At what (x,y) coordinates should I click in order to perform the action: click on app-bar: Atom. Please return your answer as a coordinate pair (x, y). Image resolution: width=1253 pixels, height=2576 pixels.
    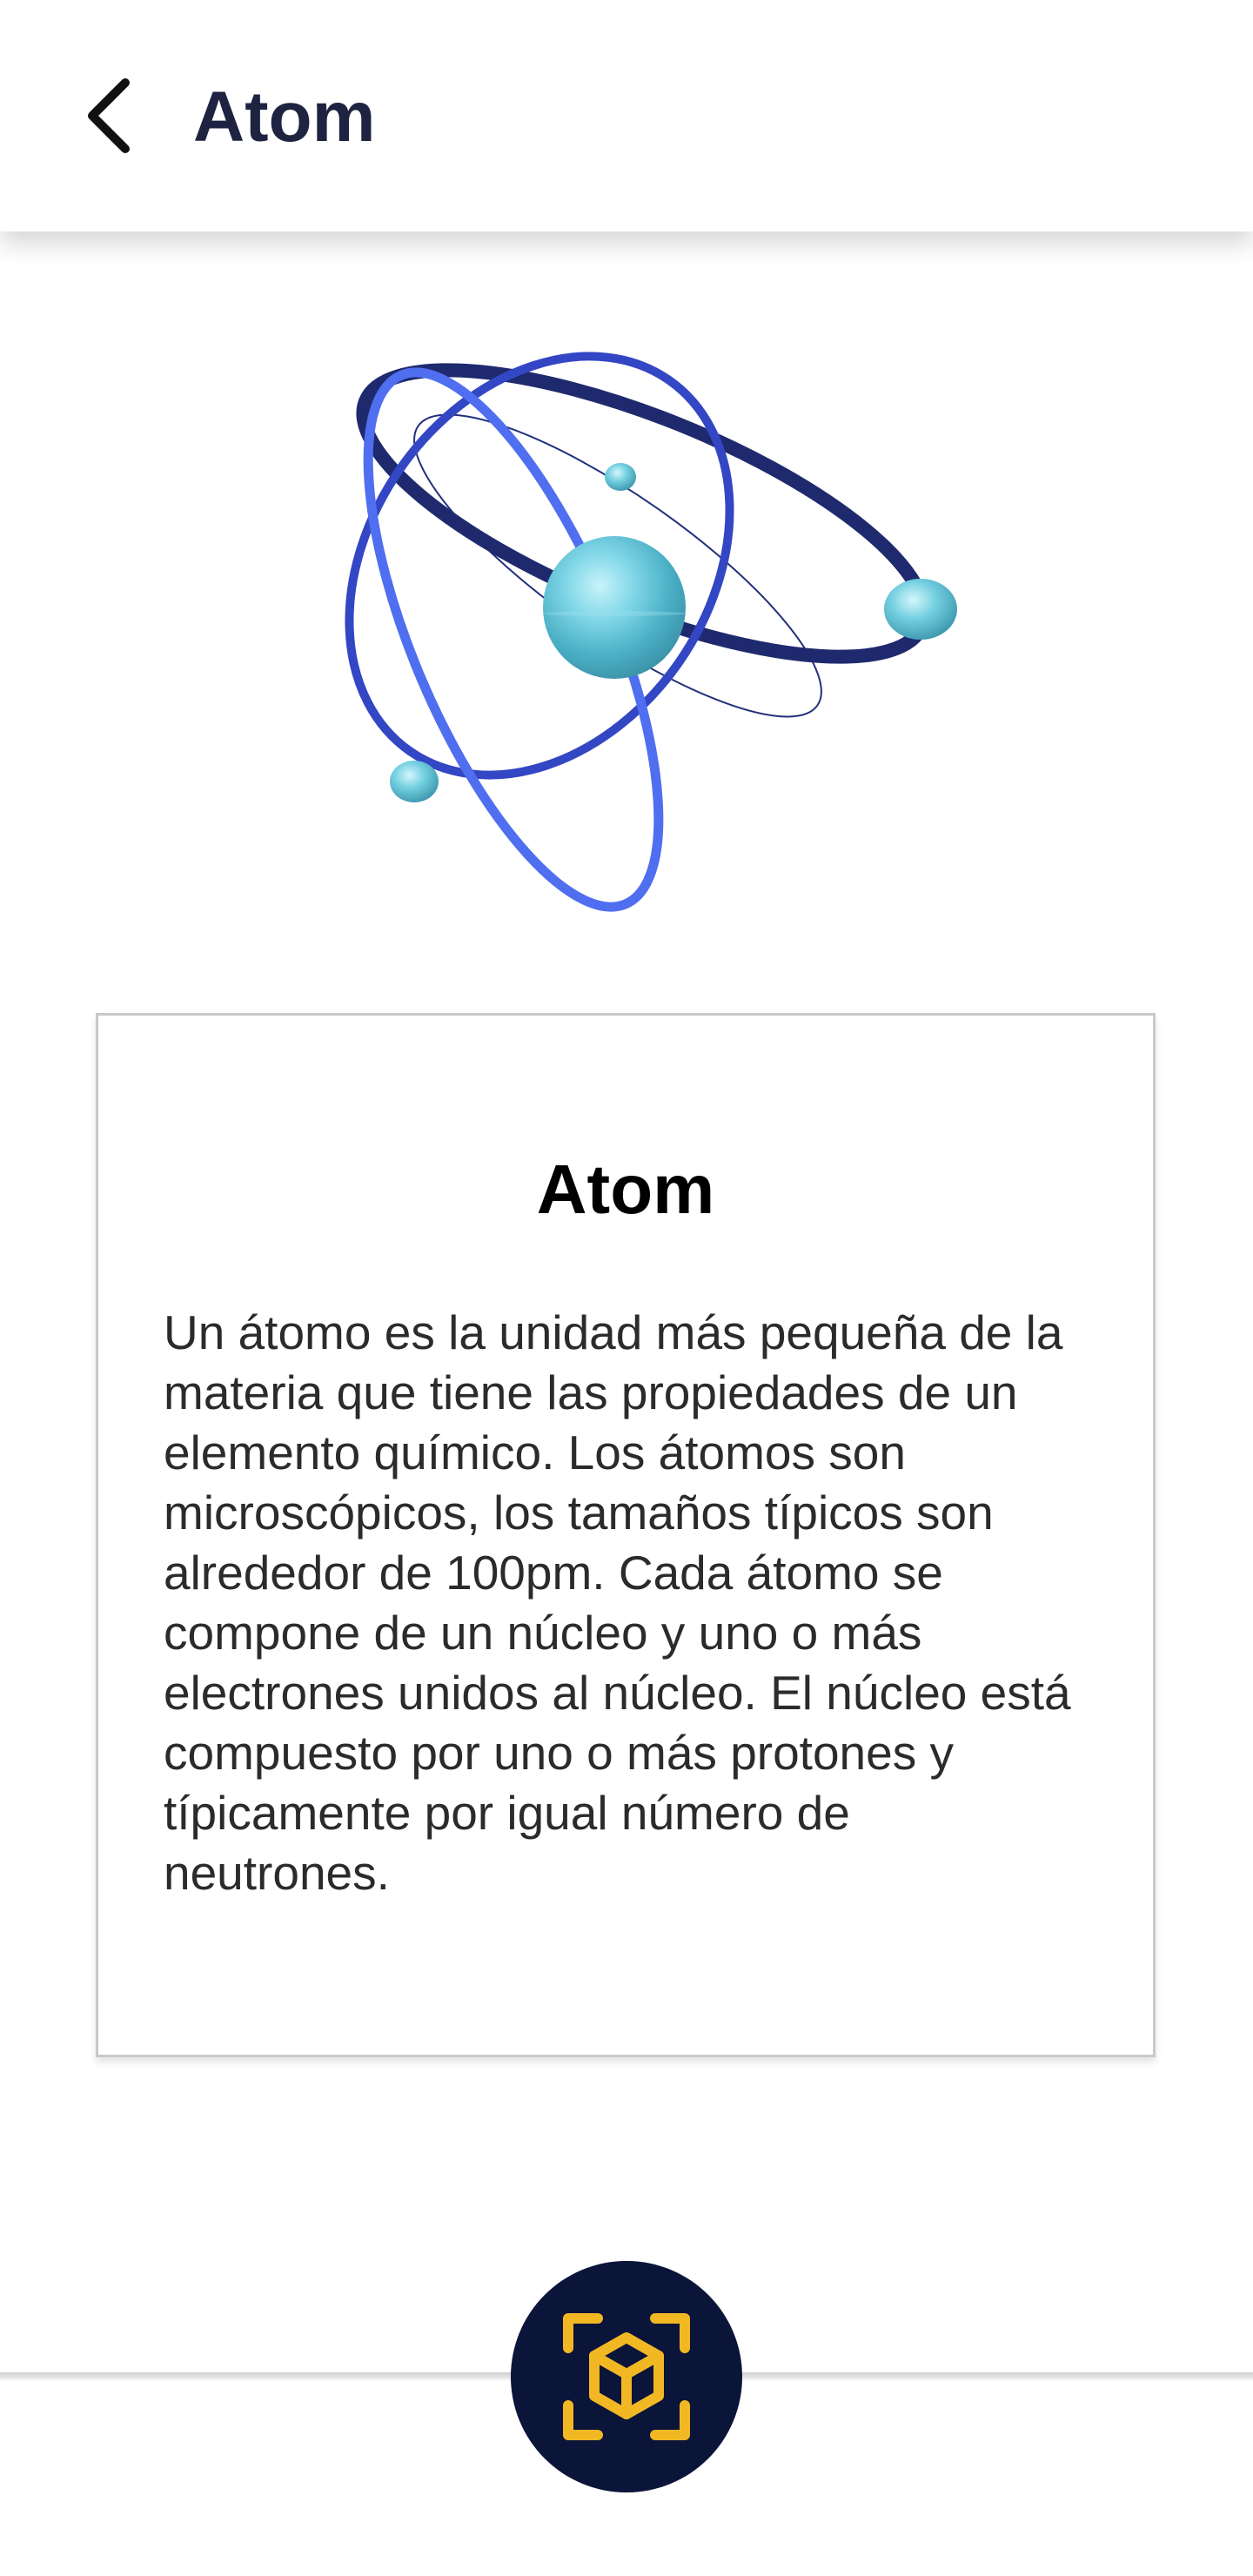
    Looking at the image, I should click on (626, 116).